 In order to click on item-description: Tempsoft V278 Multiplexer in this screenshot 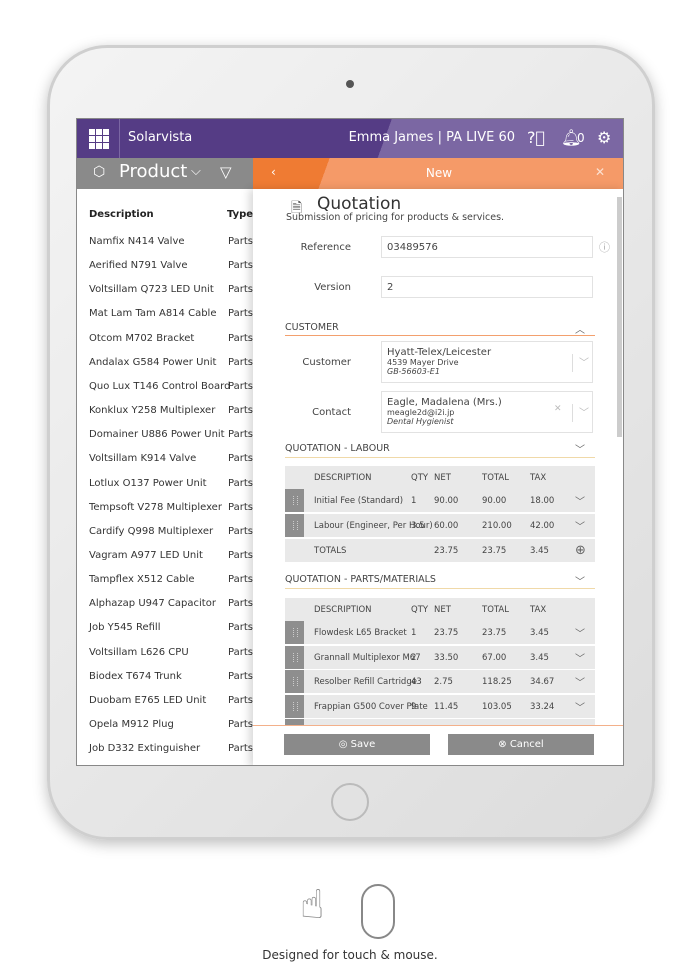, I will do `click(155, 507)`.